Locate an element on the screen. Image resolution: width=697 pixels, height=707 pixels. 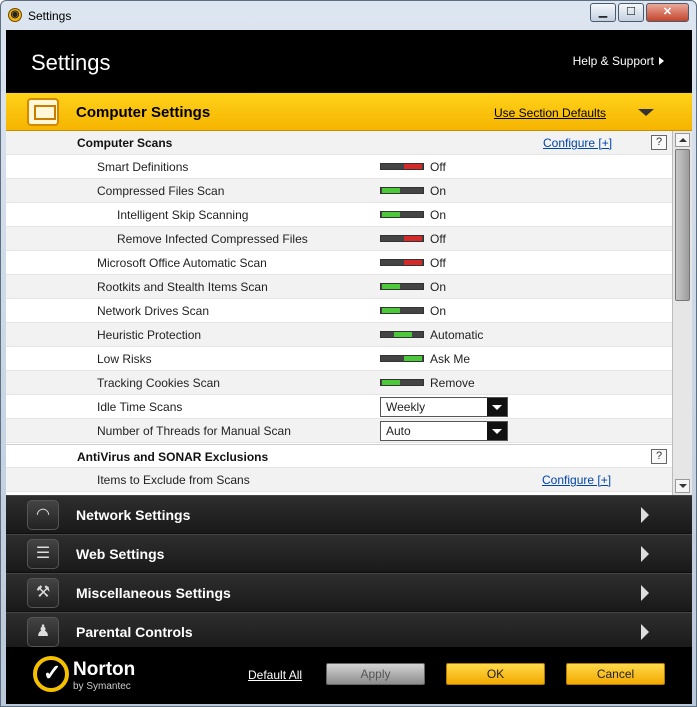
norton-check-logo-icon is located at coordinates (51, 674).